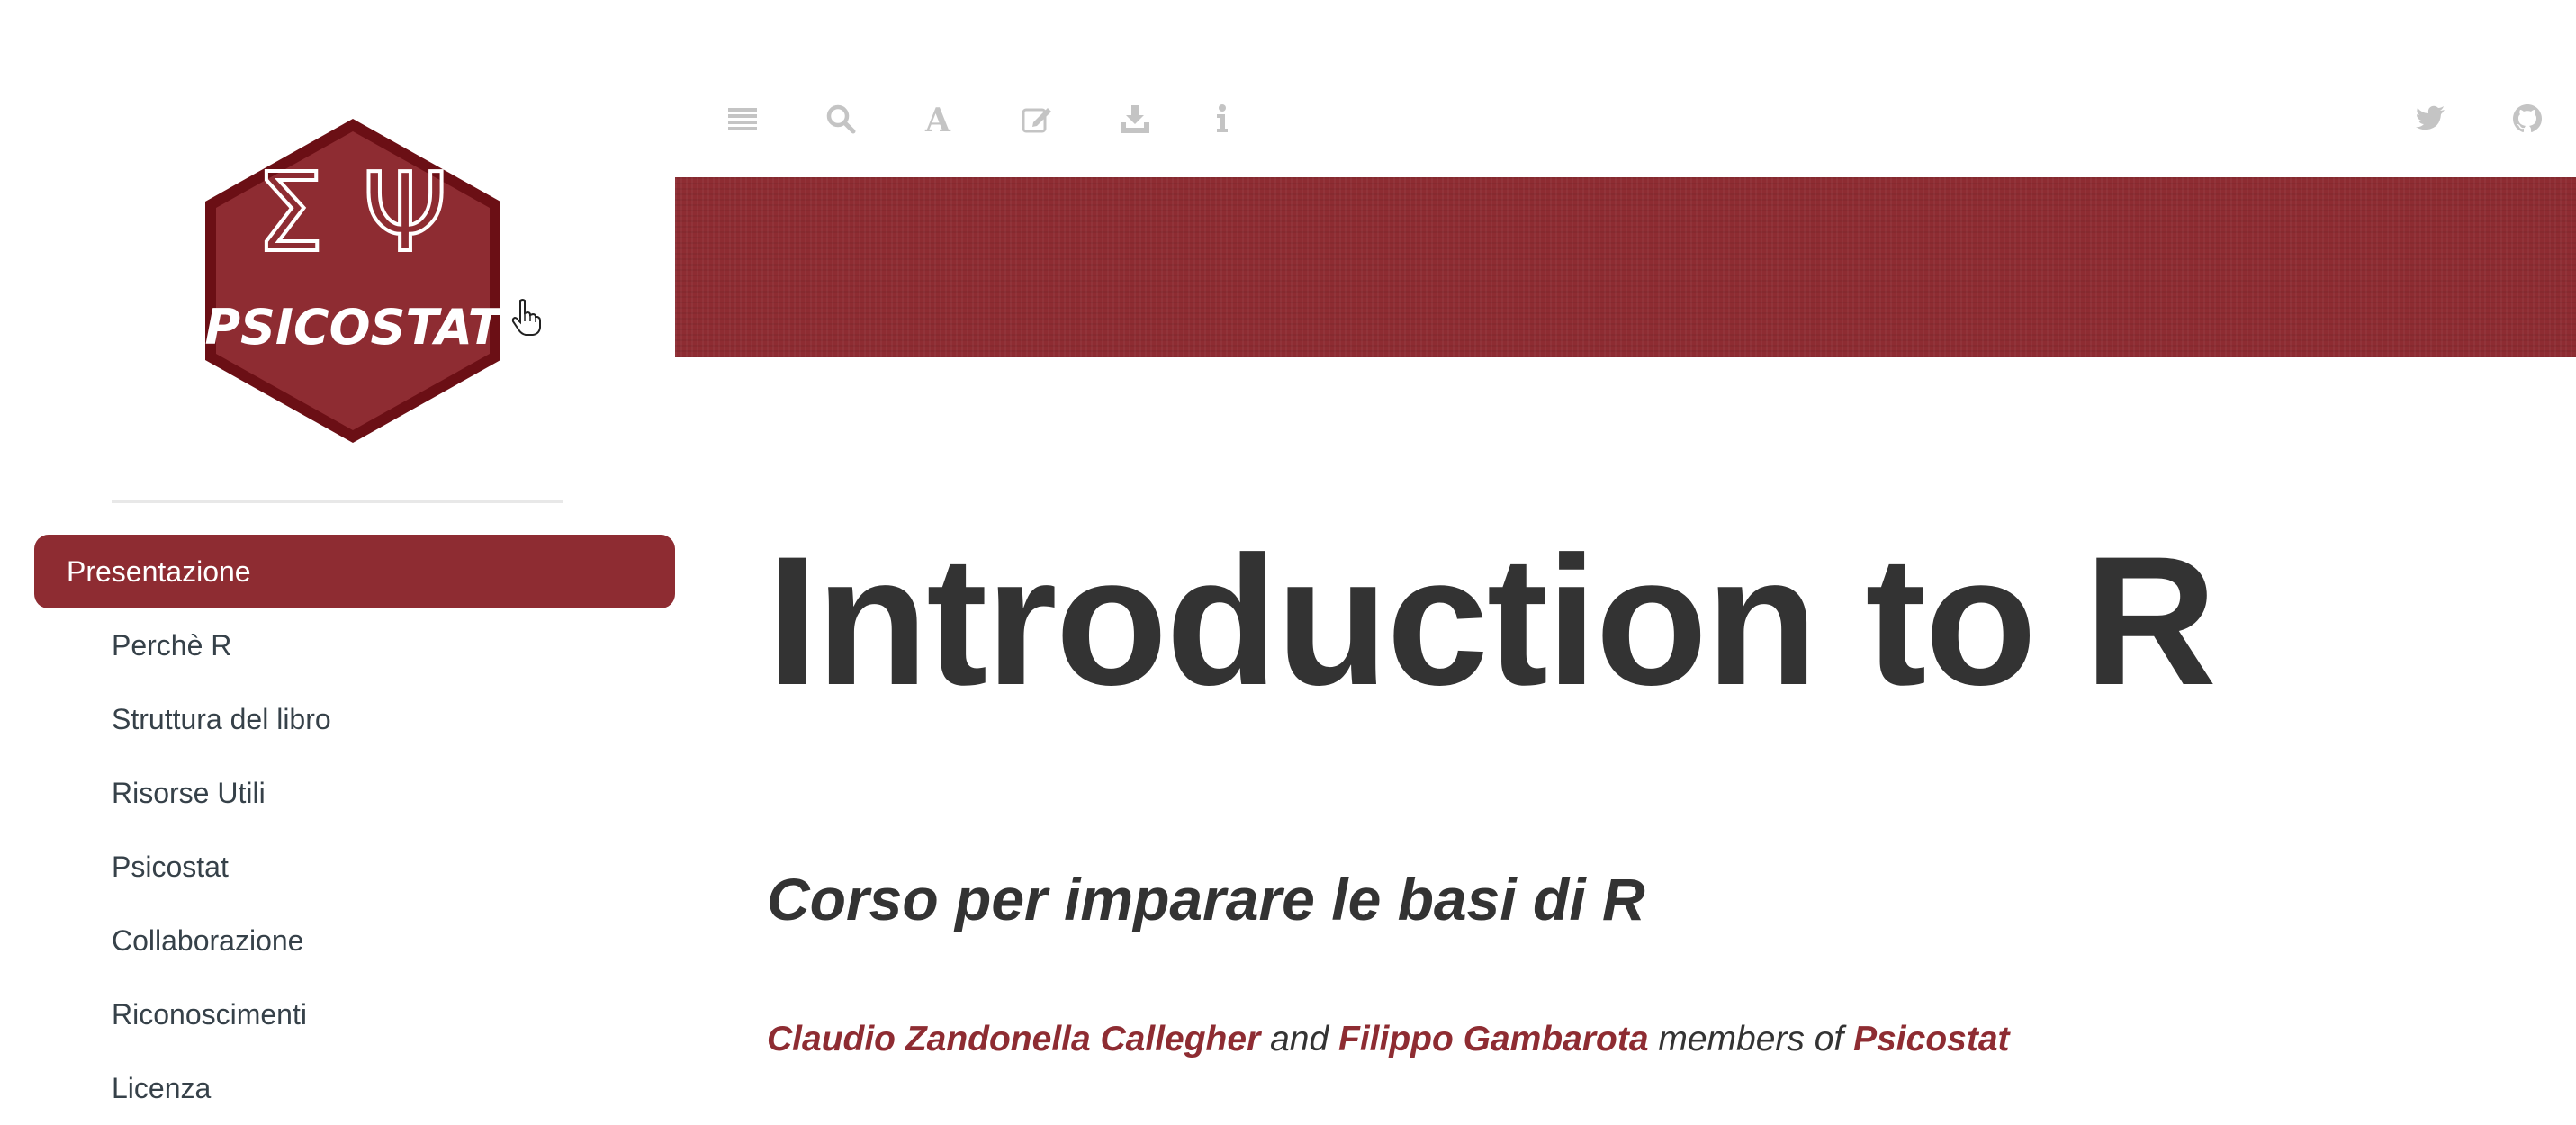  I want to click on page-subtitle: Corso per imparare le basi di R, so click(1206, 899).